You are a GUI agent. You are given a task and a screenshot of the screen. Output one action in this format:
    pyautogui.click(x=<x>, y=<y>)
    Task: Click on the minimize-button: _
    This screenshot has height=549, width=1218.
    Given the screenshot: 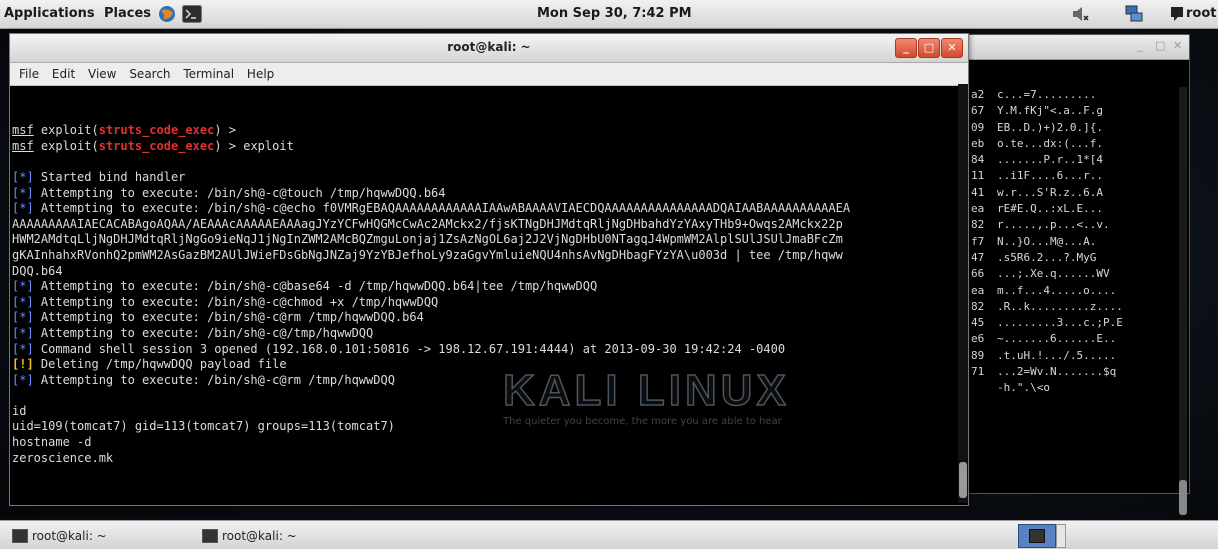 What is the action you would take?
    pyautogui.click(x=906, y=48)
    